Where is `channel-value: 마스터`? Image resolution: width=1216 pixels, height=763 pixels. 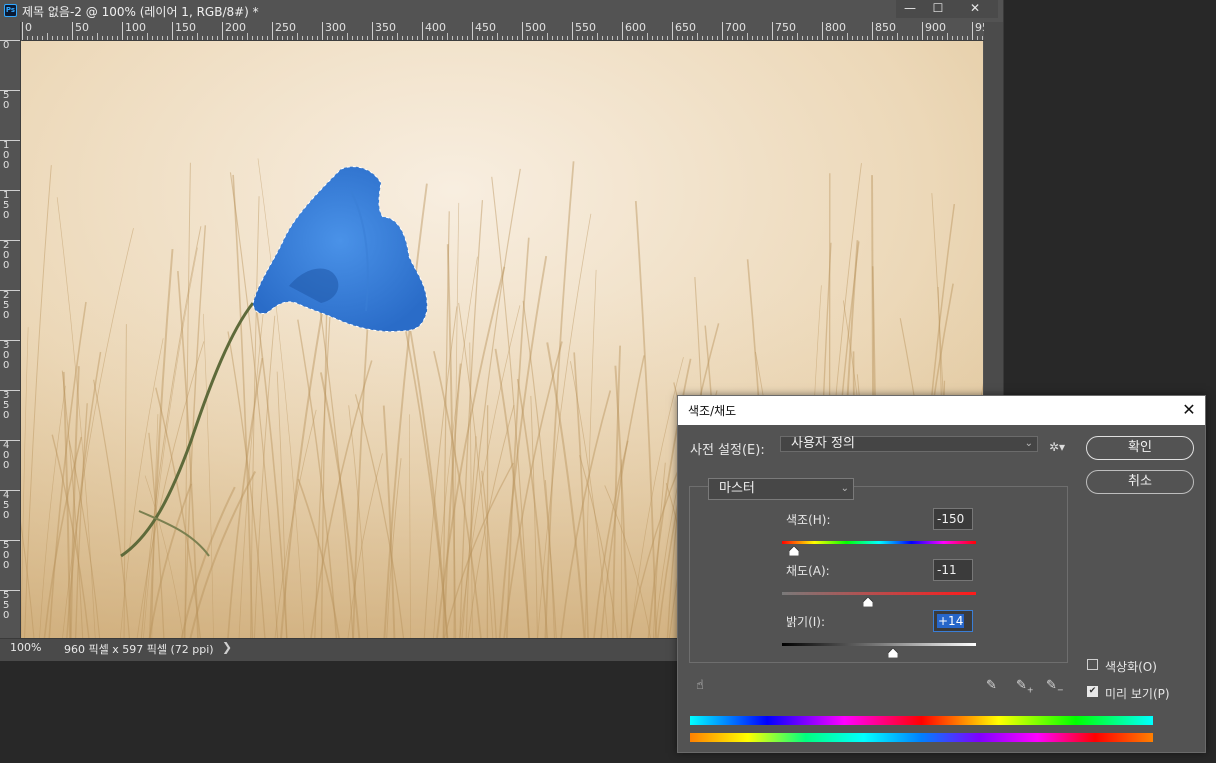
channel-value: 마스터 is located at coordinates (737, 488).